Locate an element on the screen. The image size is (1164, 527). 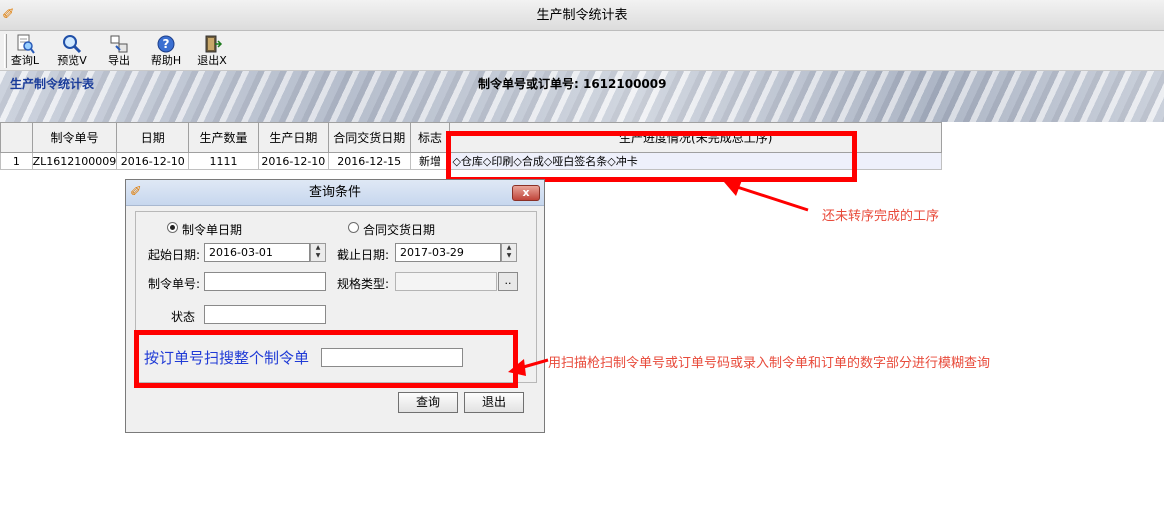
cell-quantity: 1111 is located at coordinates (223, 161).